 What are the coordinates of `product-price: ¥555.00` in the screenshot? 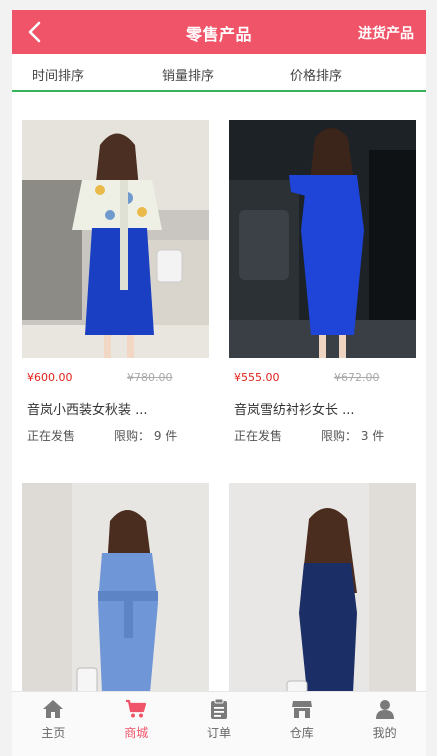 It's located at (257, 377).